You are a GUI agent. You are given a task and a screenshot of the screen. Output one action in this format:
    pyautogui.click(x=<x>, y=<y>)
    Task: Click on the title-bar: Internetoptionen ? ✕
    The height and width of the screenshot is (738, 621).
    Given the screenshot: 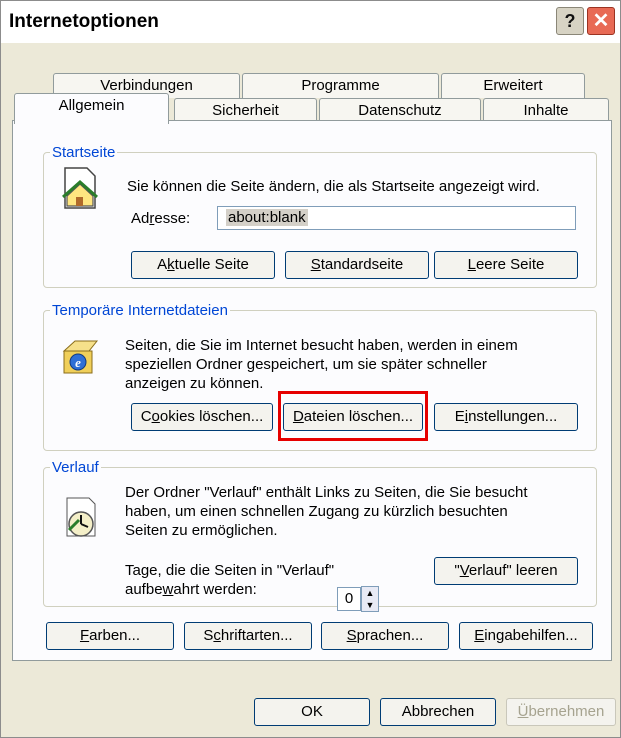 What is the action you would take?
    pyautogui.click(x=310, y=22)
    